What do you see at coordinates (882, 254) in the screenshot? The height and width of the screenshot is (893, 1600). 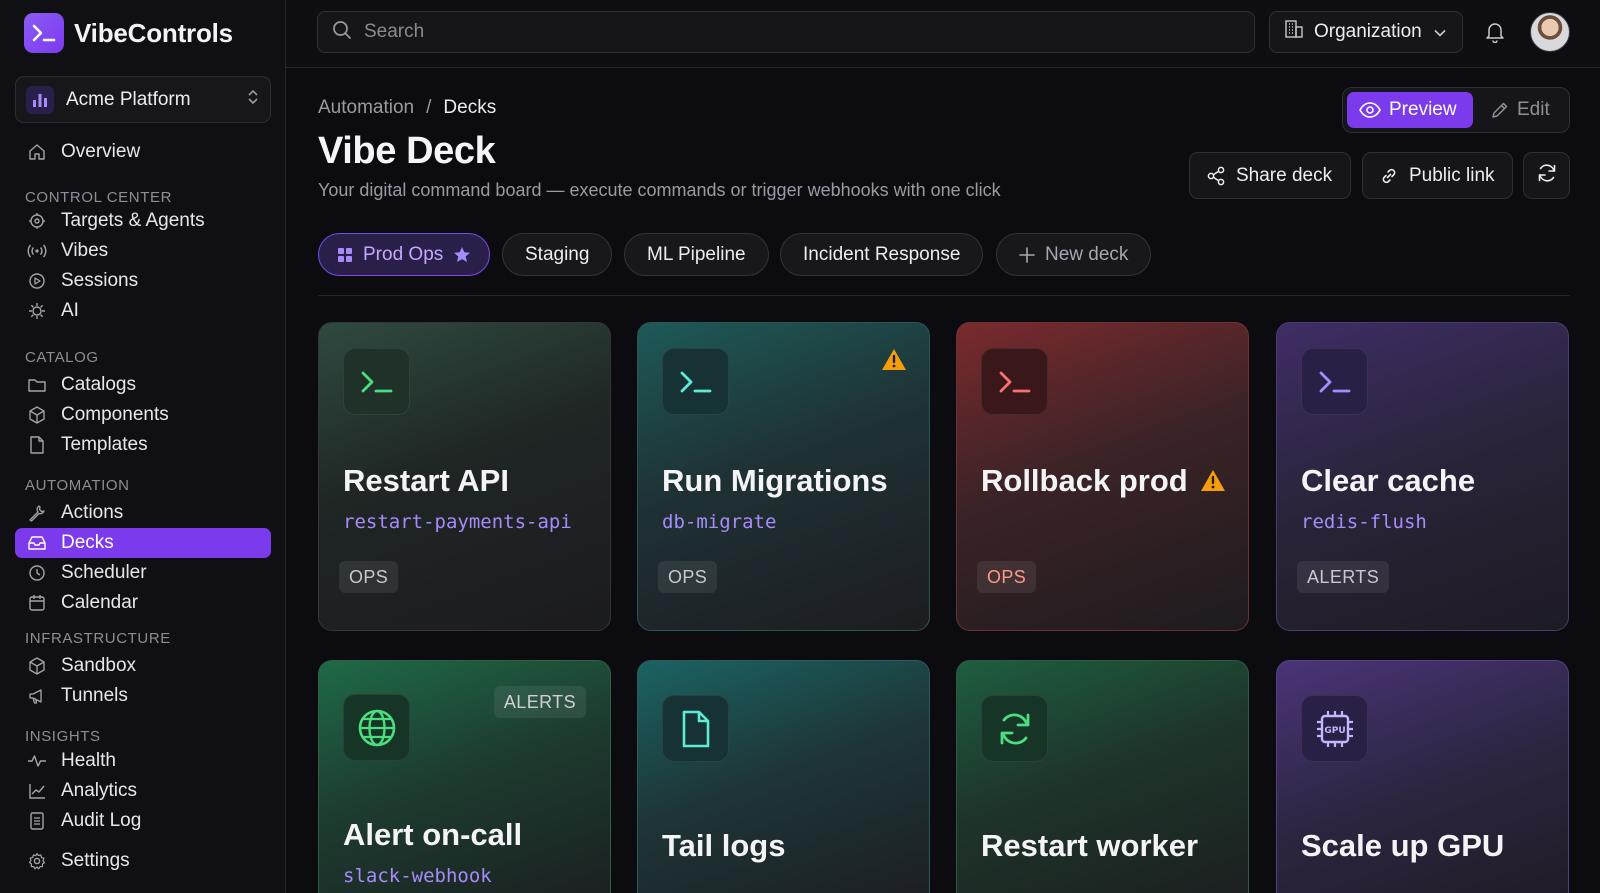 I see `tab-incident-response: Incident Response` at bounding box center [882, 254].